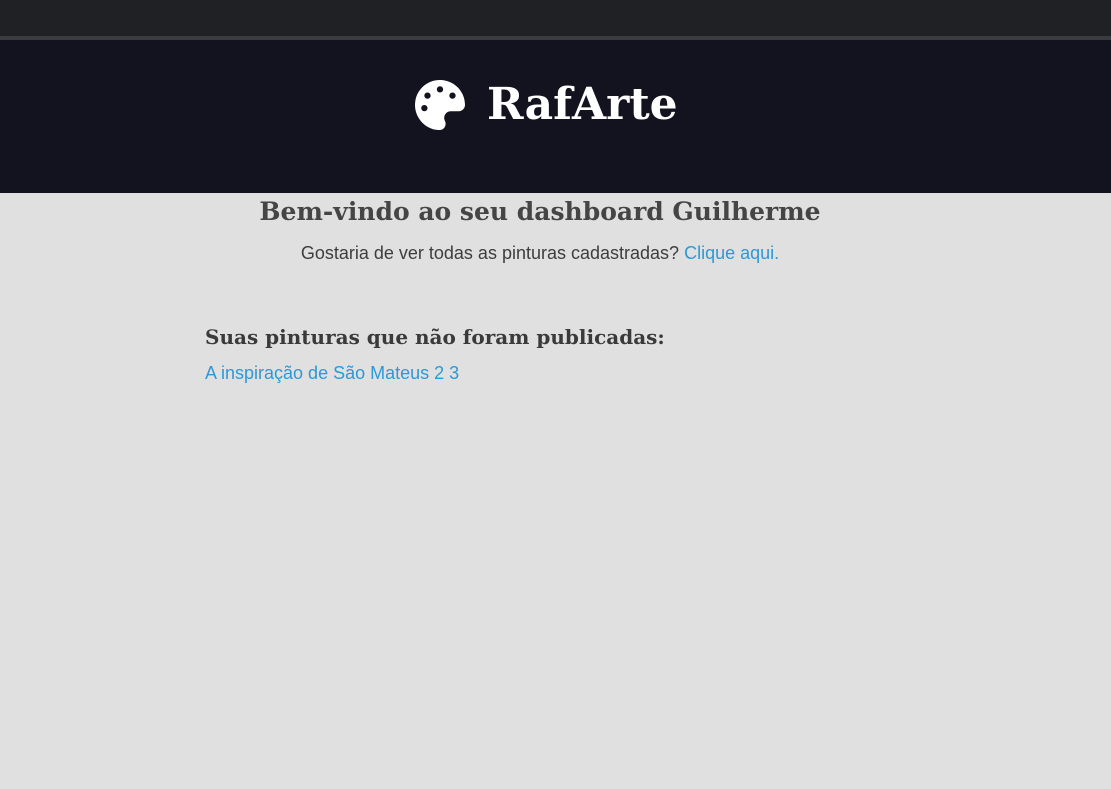 The image size is (1111, 789). I want to click on all-paintings-link: Clique aqui., so click(731, 253).